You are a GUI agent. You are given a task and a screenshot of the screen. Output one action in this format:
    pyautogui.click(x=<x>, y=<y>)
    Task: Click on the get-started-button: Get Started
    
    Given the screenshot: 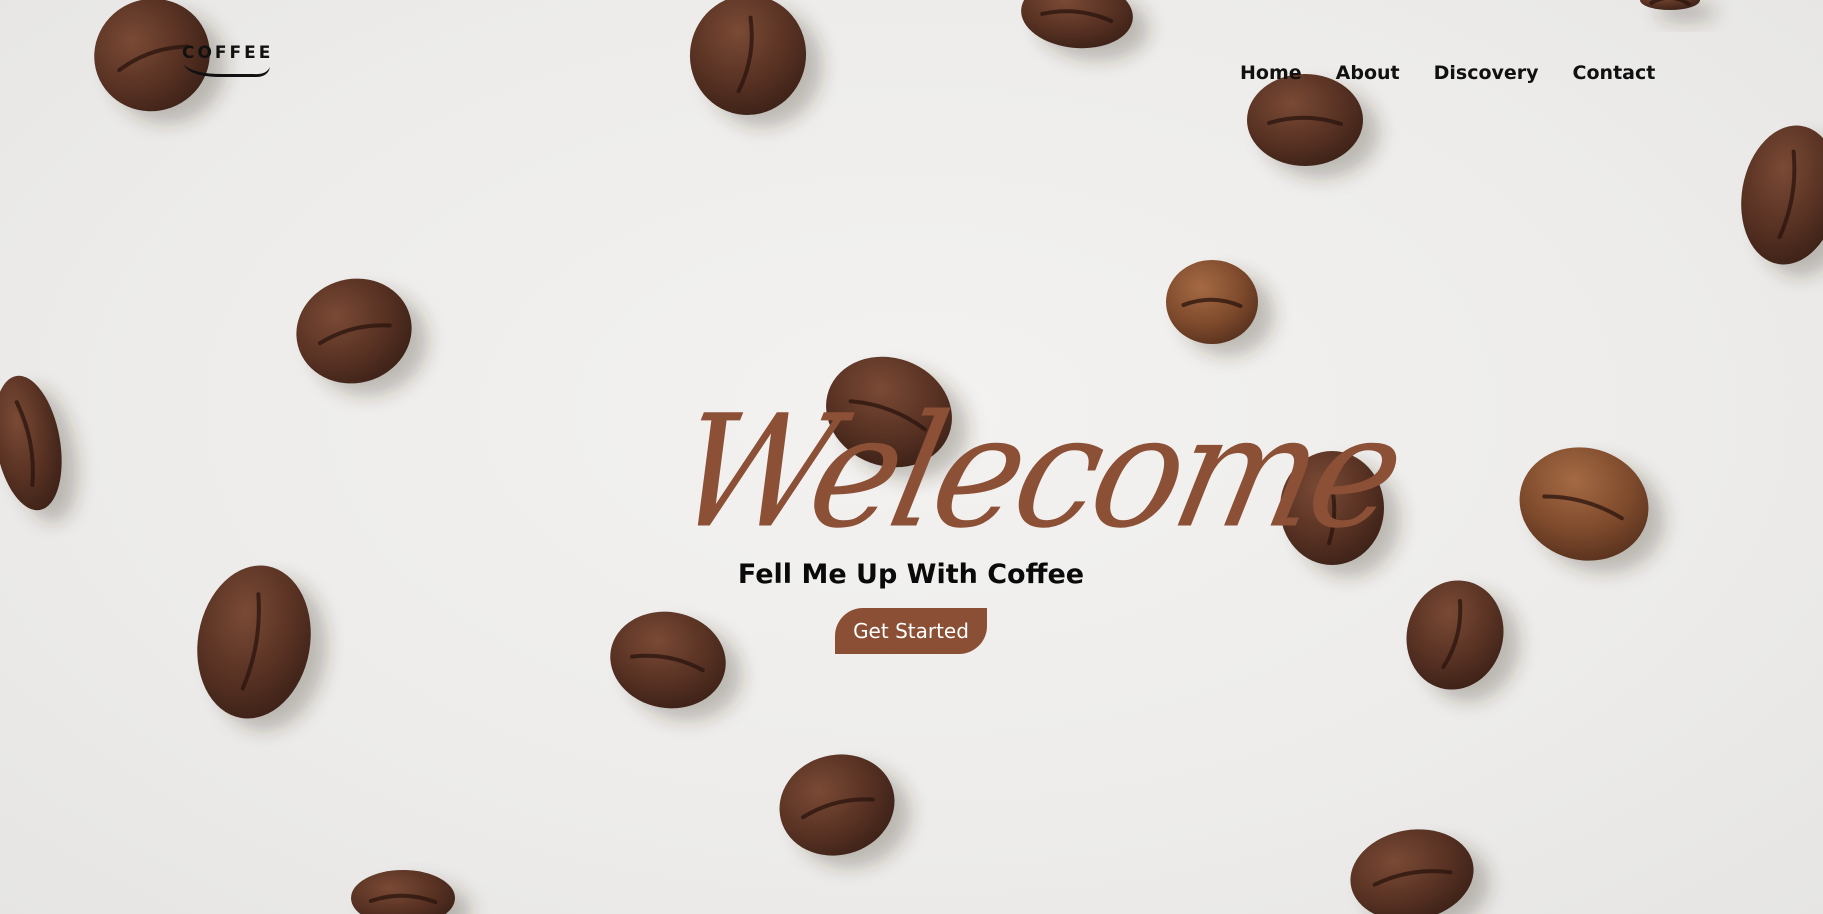 What is the action you would take?
    pyautogui.click(x=911, y=631)
    